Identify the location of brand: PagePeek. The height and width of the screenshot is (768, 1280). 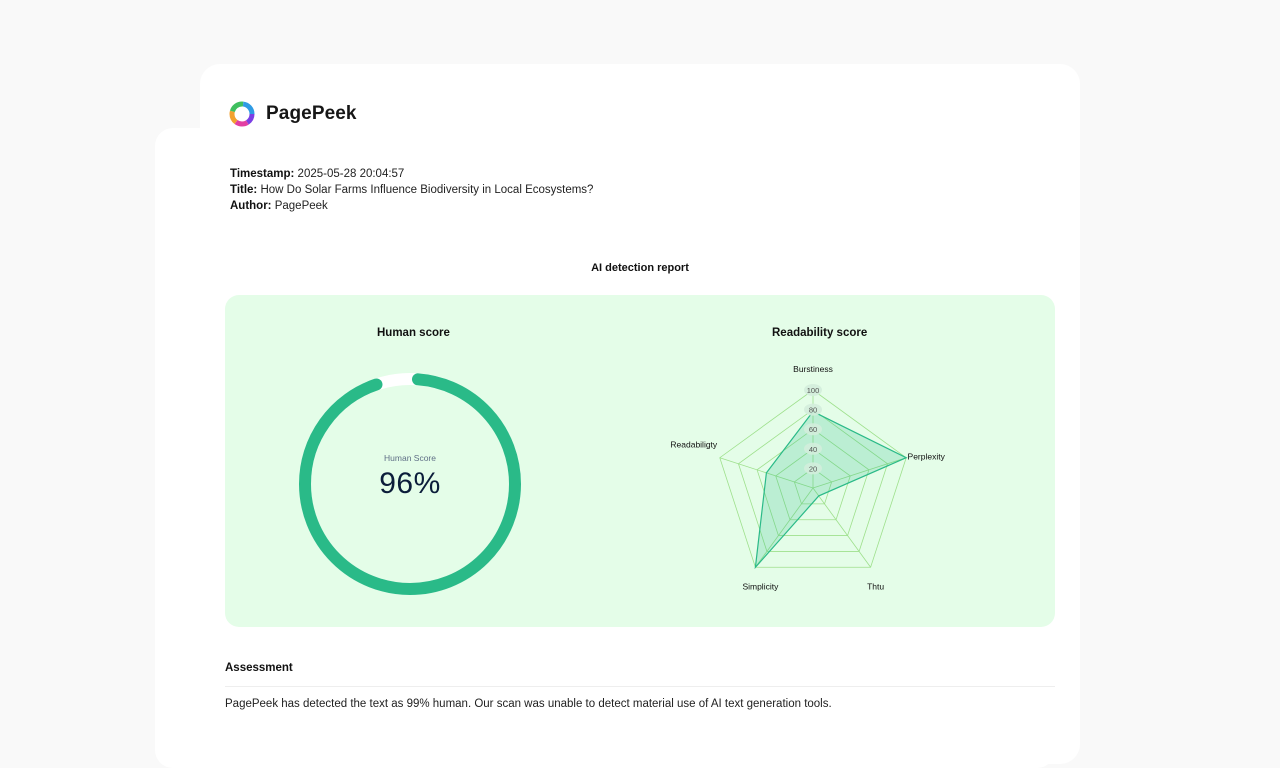
(292, 114).